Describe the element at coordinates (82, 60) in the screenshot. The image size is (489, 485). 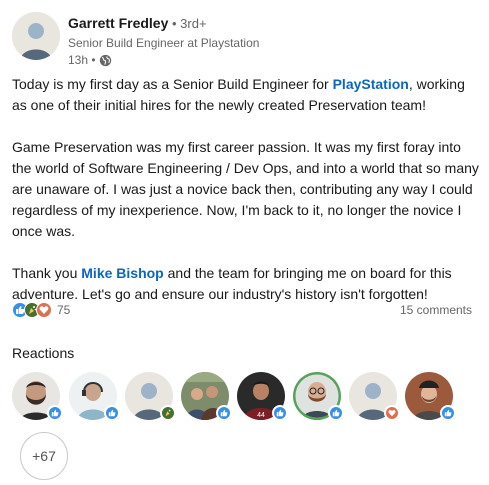
I see `post-time: 13h •` at that location.